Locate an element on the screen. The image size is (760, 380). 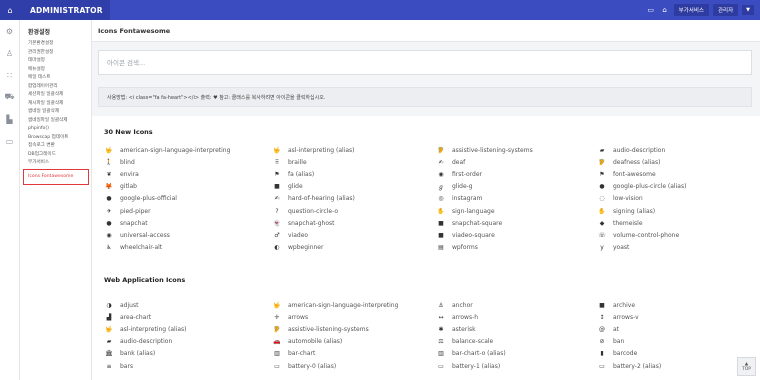
menu-item: 관리권한설정 is located at coordinates (55, 53).